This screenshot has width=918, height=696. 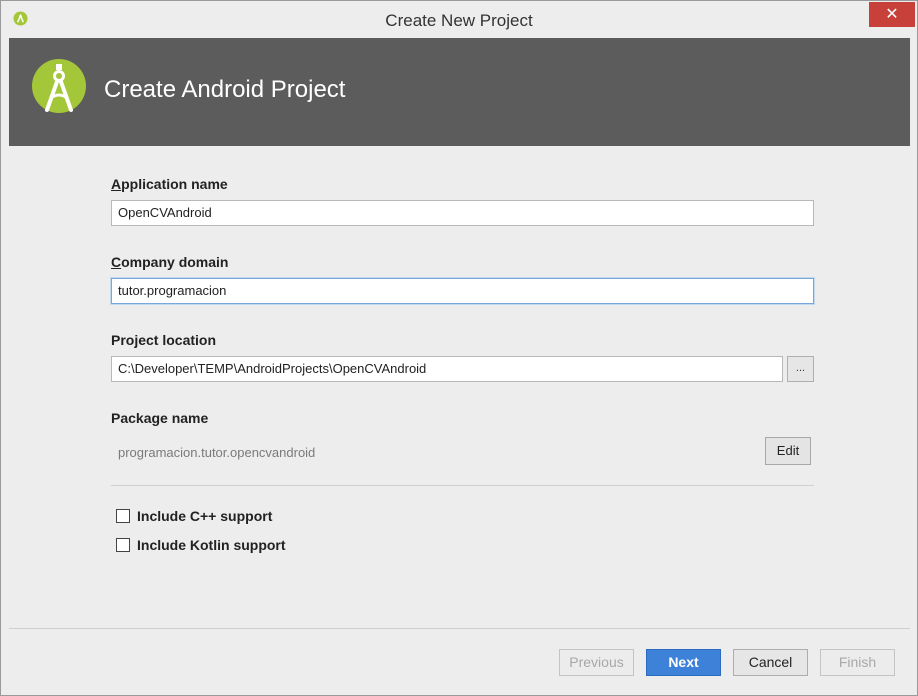 I want to click on company-domain-input: tutor.programacion, so click(x=462, y=291).